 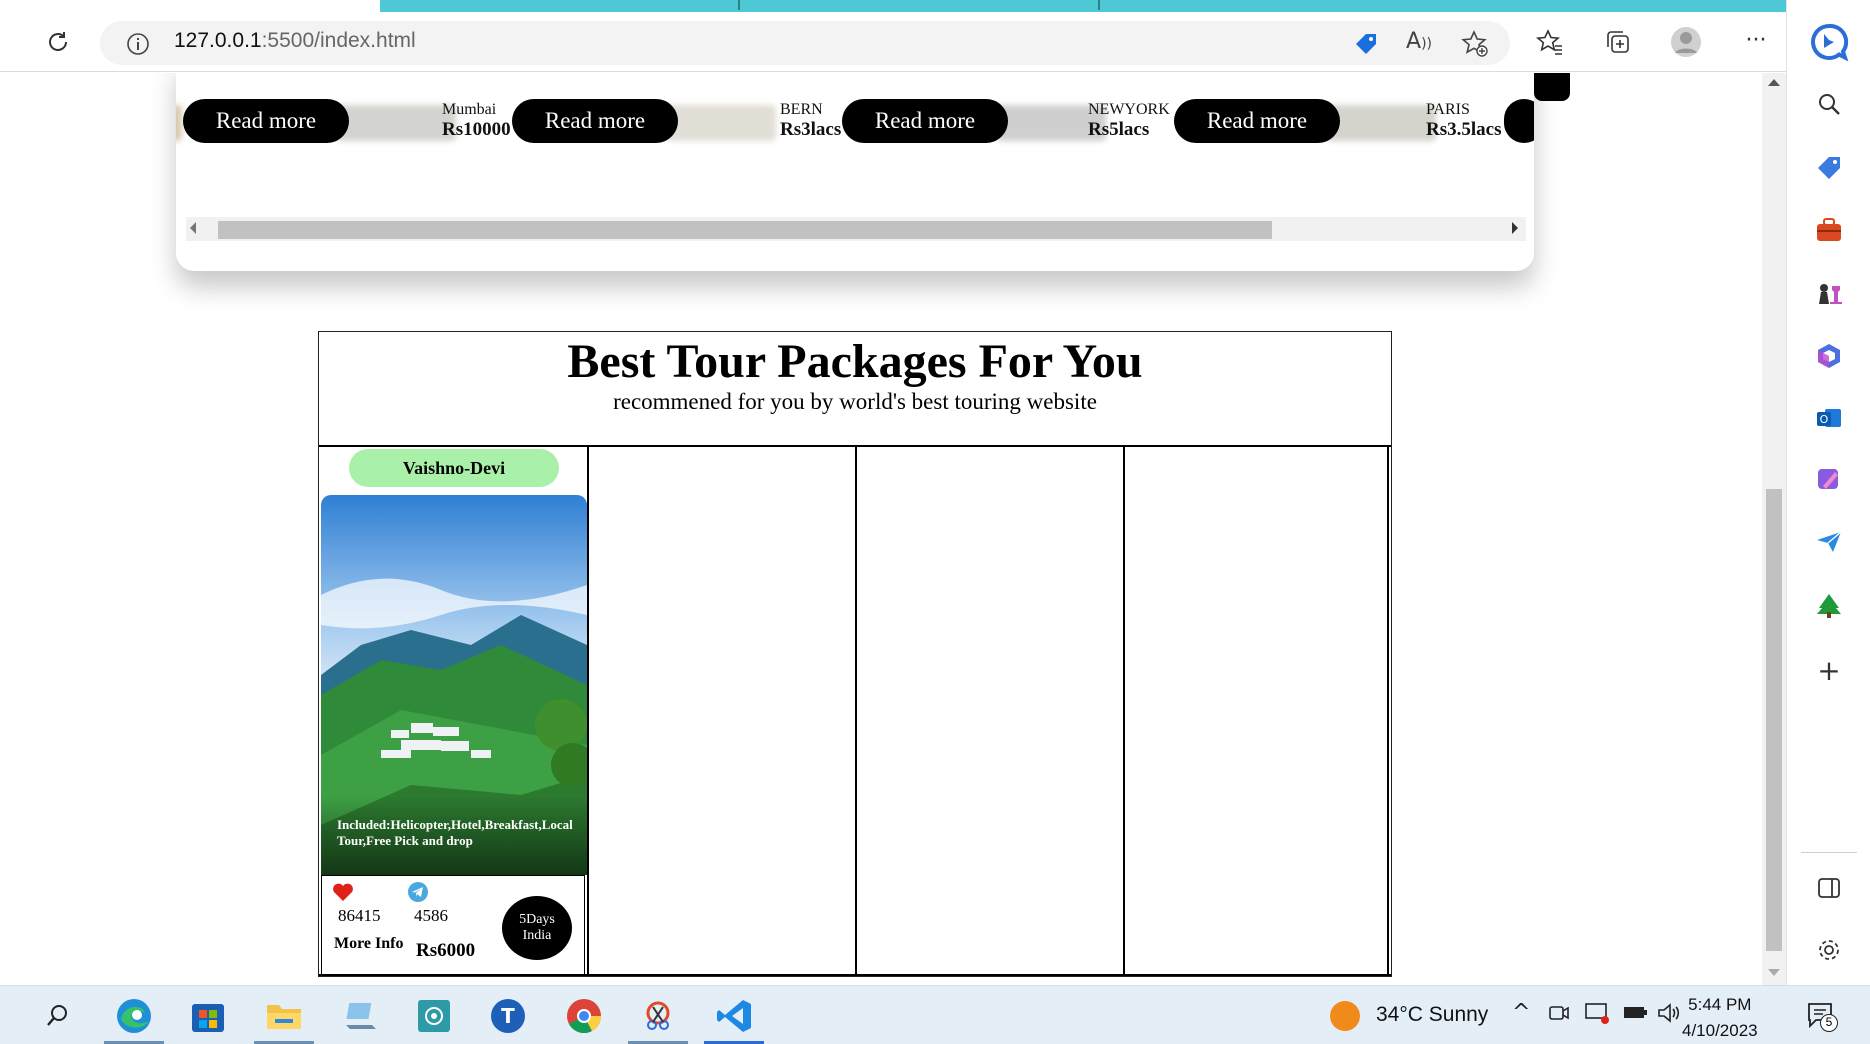 I want to click on sidebar-divider, so click(x=1829, y=852).